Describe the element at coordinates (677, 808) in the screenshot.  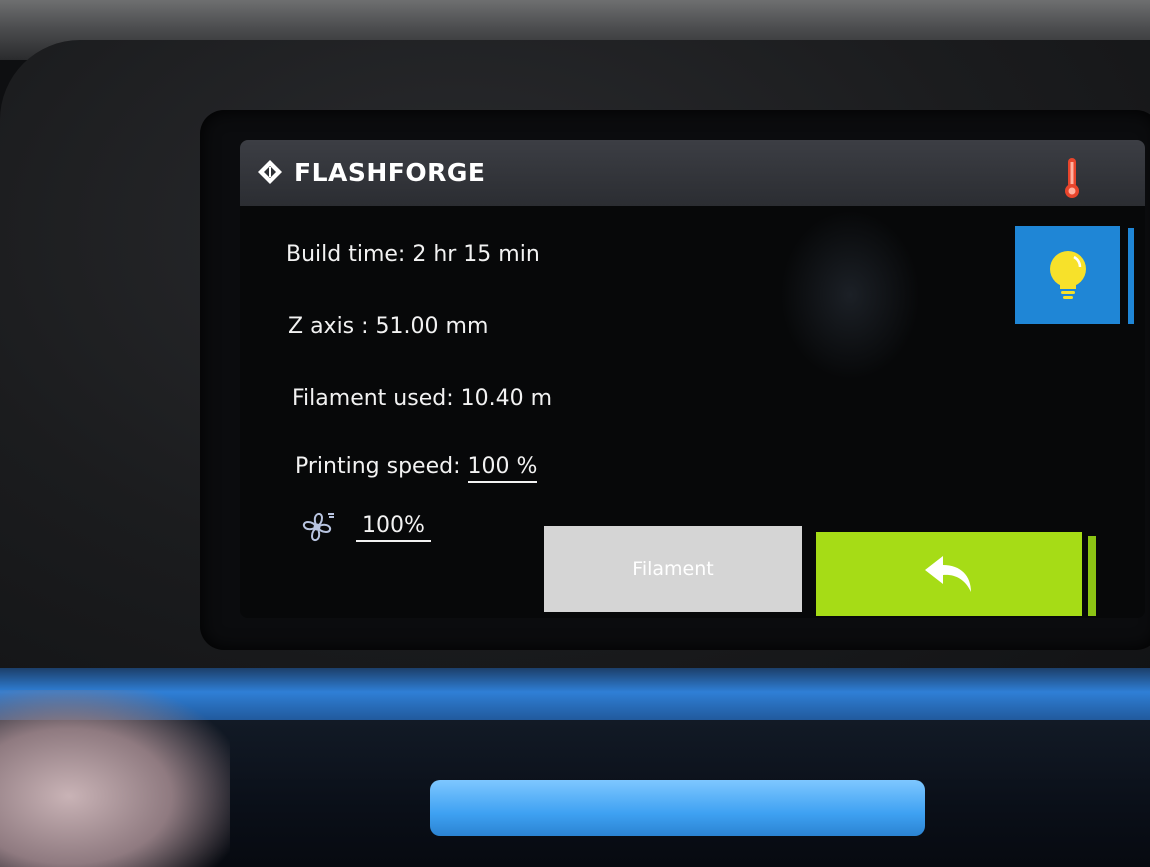
I see `printer-blue-slot` at that location.